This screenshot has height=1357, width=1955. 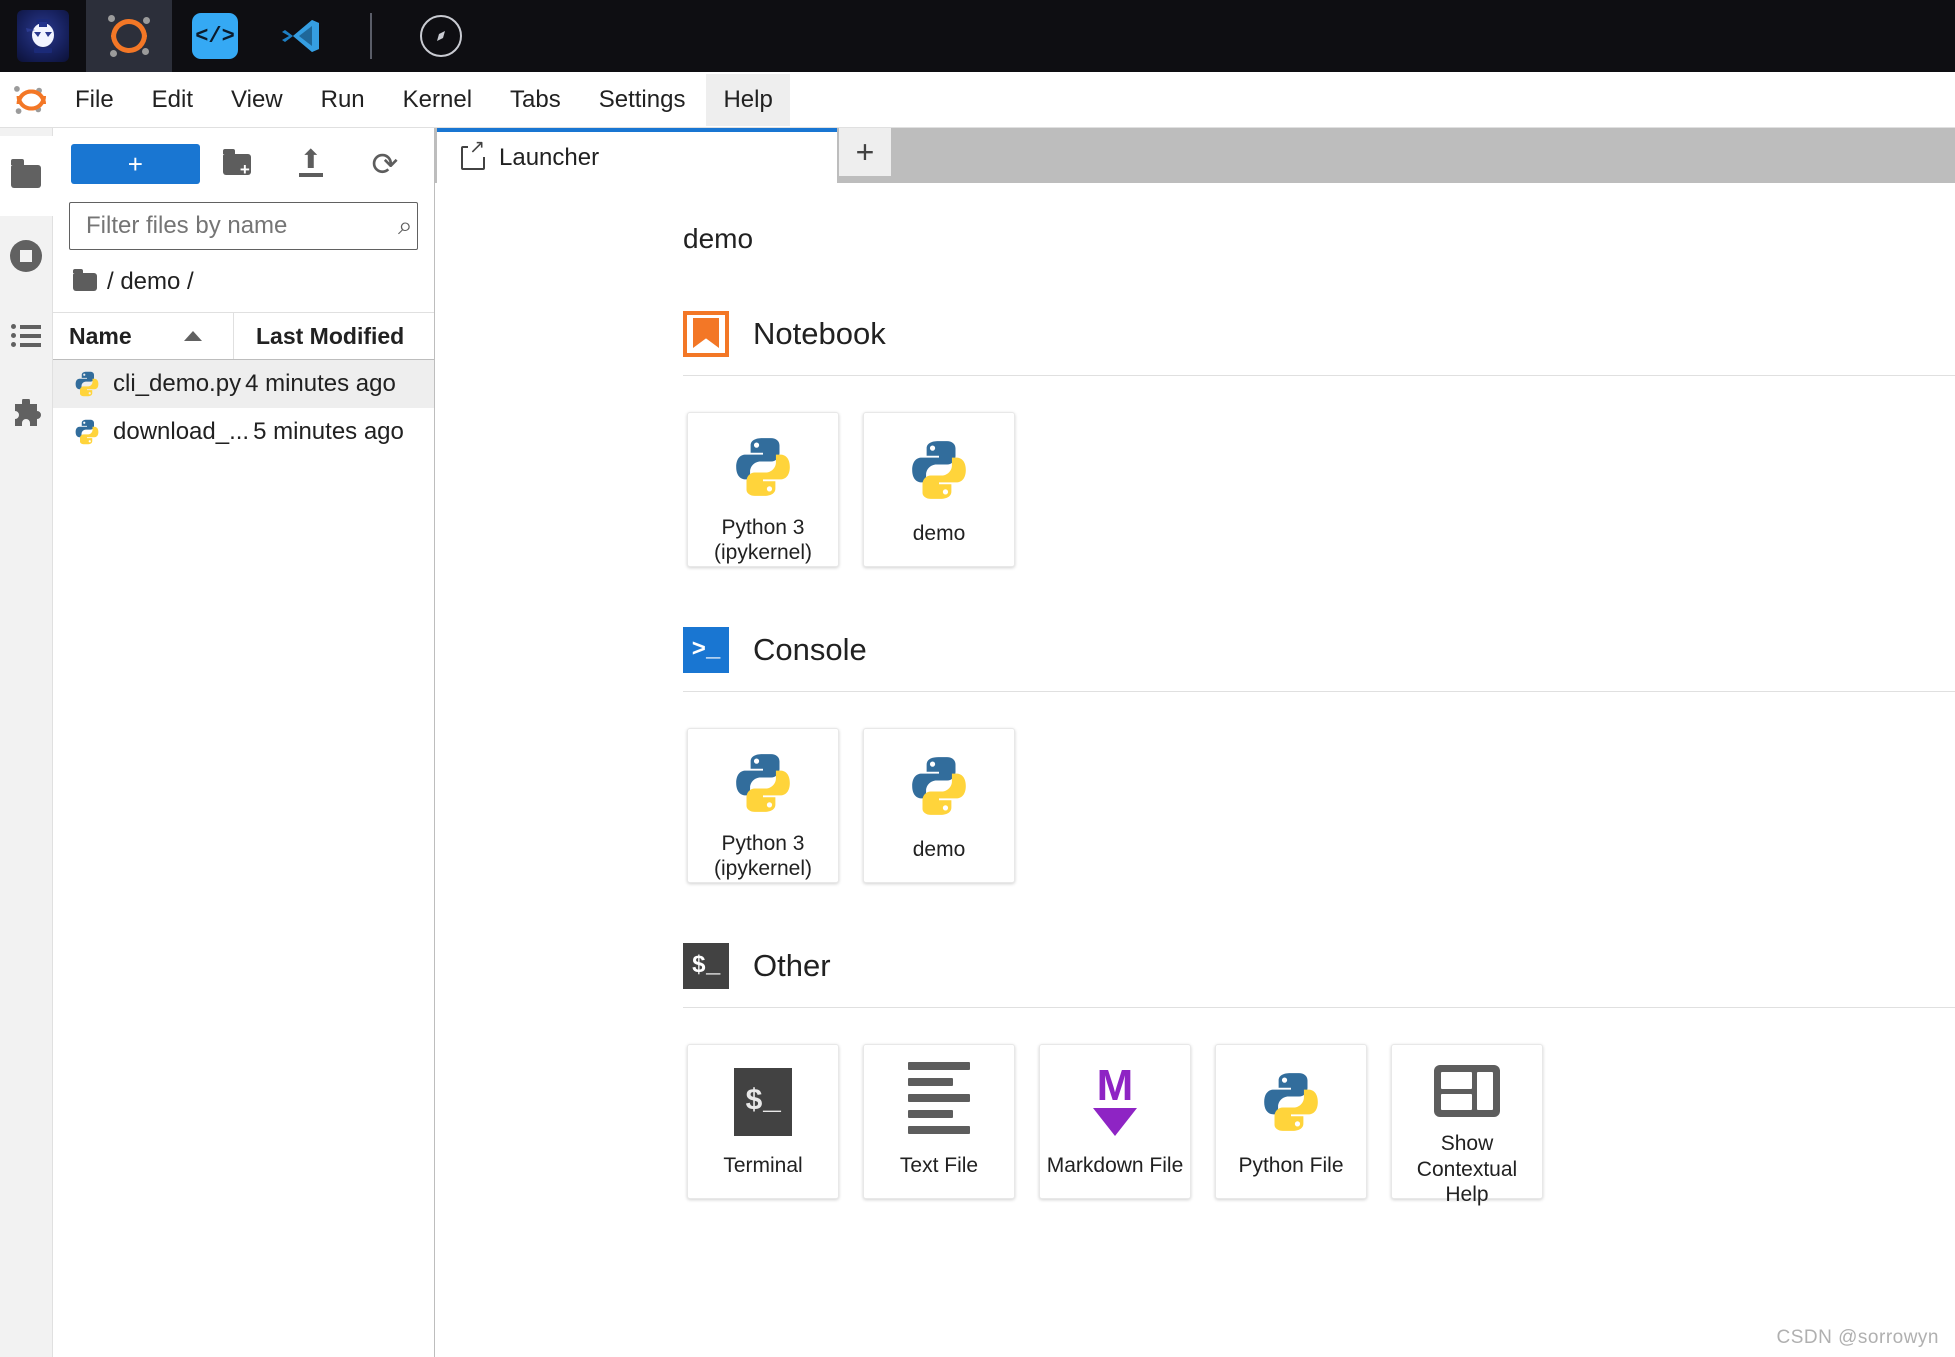 I want to click on sidebar-item-extensions, so click(x=26, y=416).